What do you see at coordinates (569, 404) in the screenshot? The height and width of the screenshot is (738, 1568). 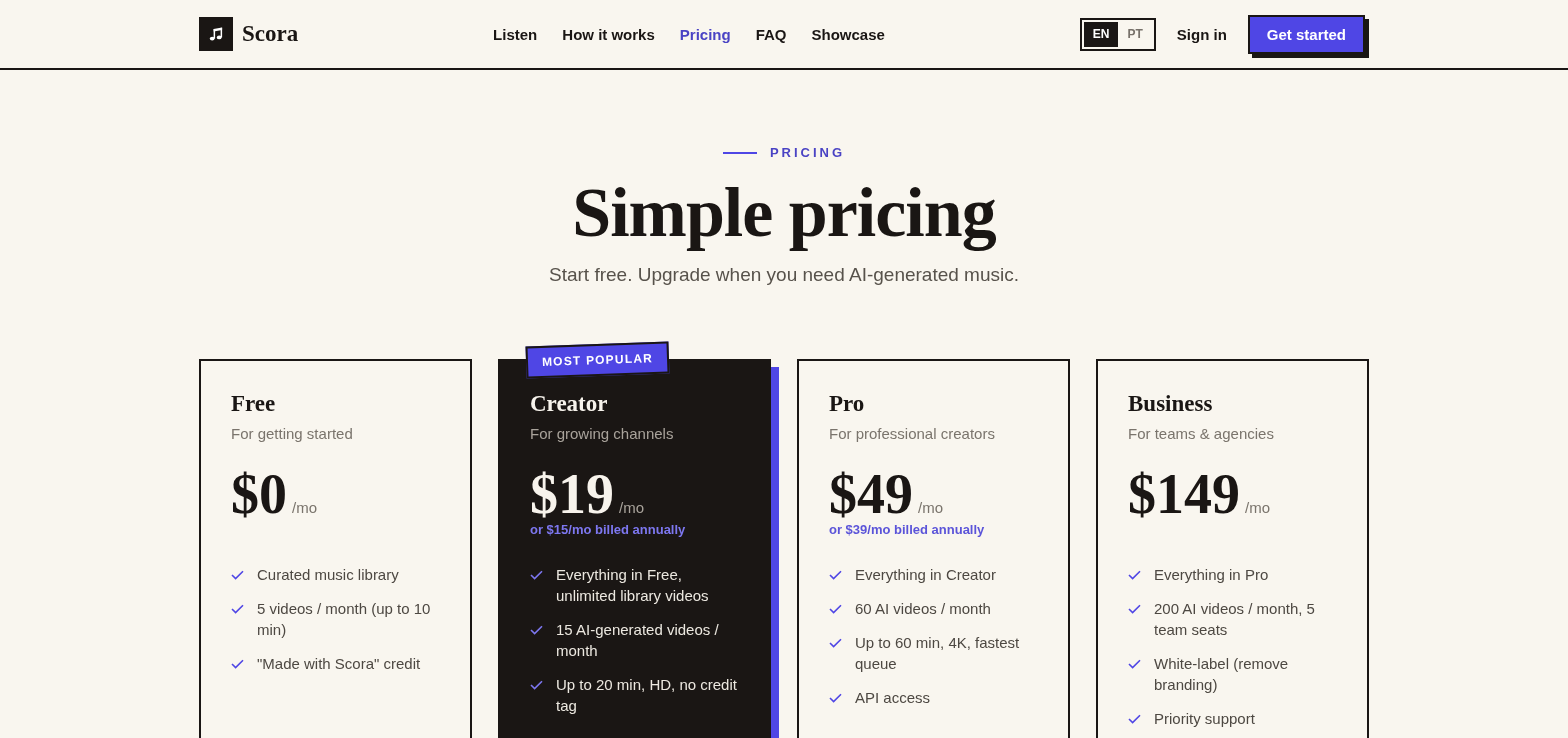 I see `plan-name: Creator` at bounding box center [569, 404].